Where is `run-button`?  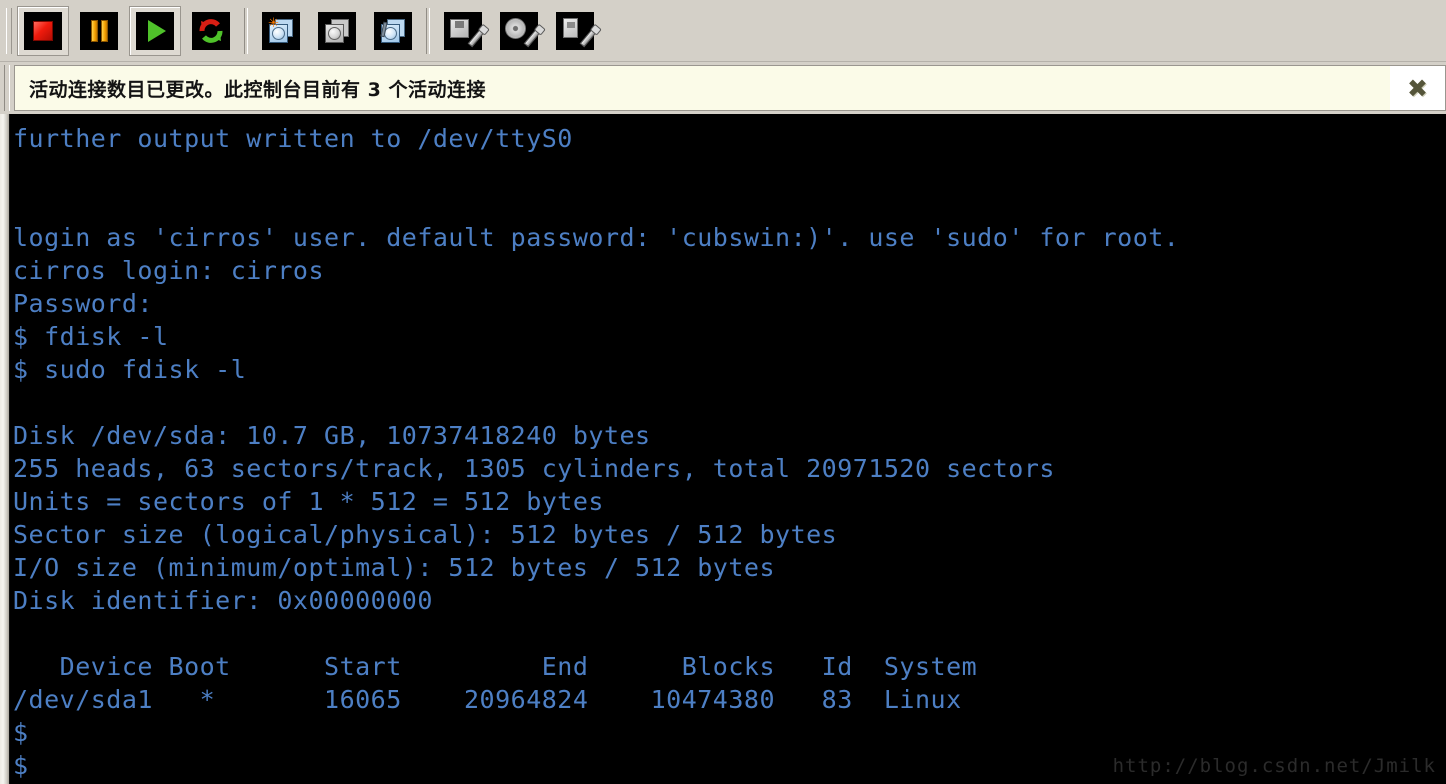
run-button is located at coordinates (155, 30).